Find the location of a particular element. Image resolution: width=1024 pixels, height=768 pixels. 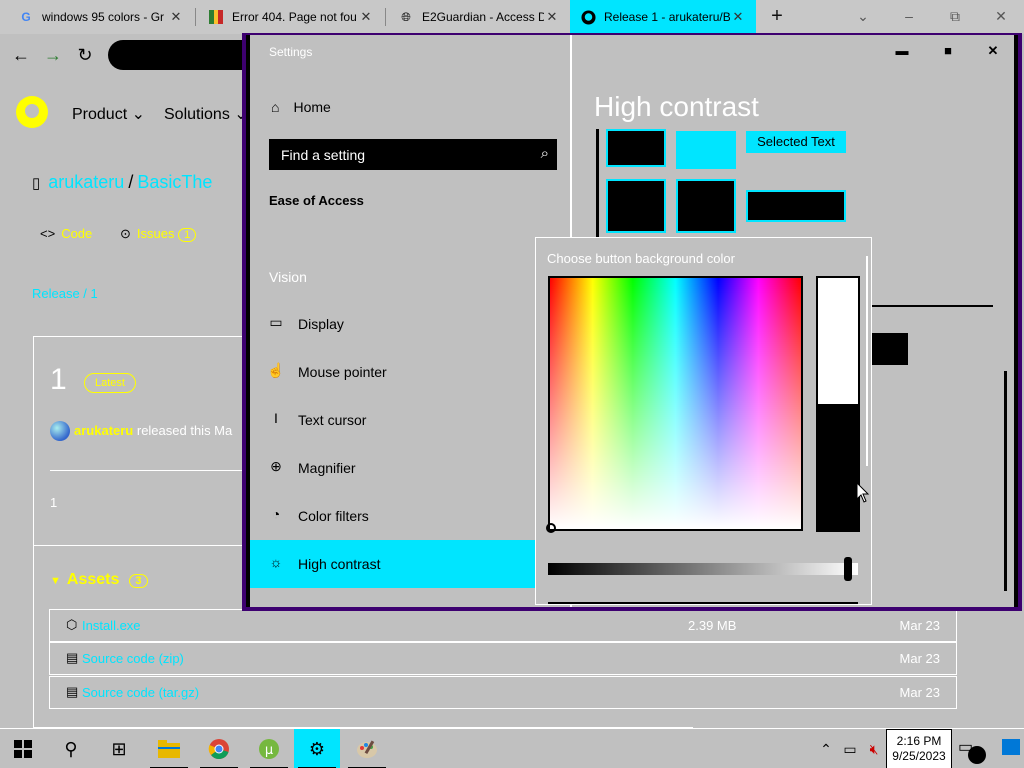

spectrum-handle is located at coordinates (551, 528).